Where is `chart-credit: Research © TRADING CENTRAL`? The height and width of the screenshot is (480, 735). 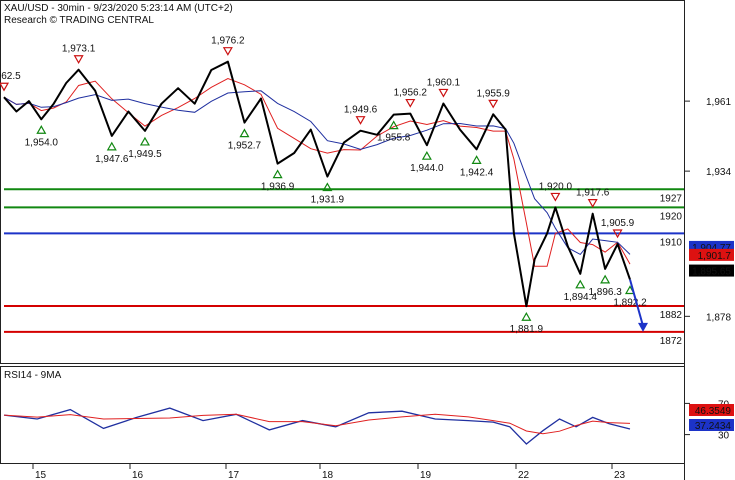
chart-credit: Research © TRADING CENTRAL is located at coordinates (79, 20).